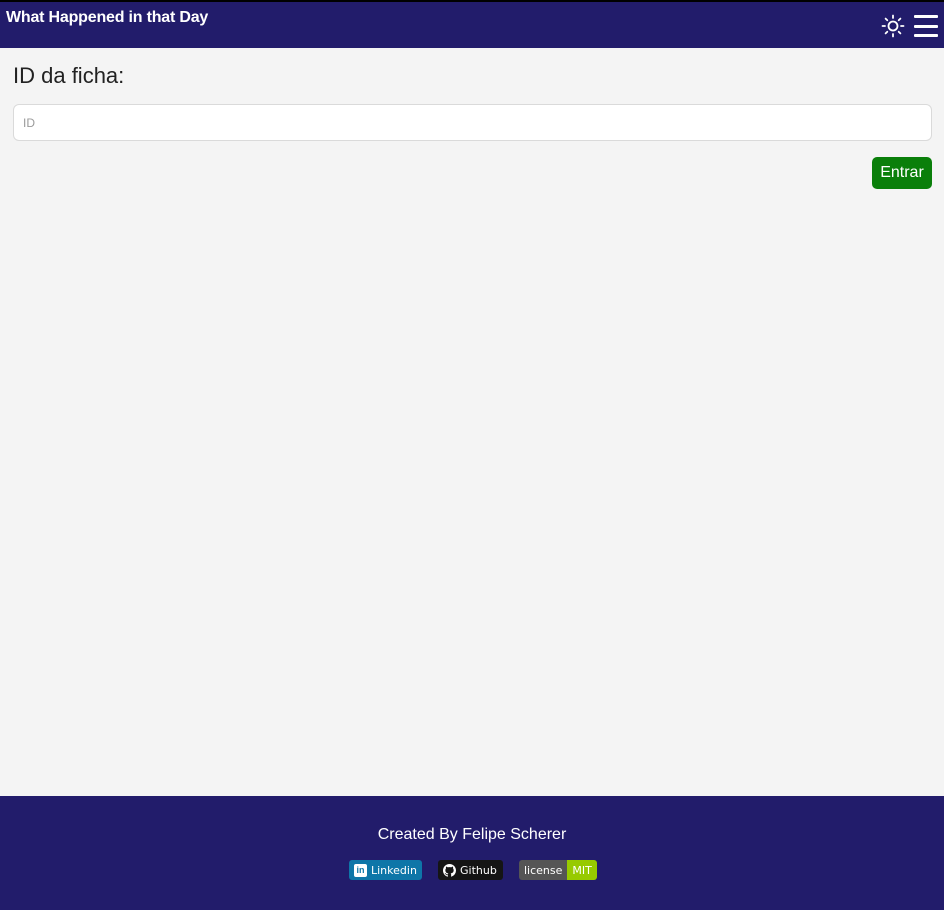 The width and height of the screenshot is (944, 910). Describe the element at coordinates (394, 870) in the screenshot. I see `linkedin-badge-label: Linkedin` at that location.